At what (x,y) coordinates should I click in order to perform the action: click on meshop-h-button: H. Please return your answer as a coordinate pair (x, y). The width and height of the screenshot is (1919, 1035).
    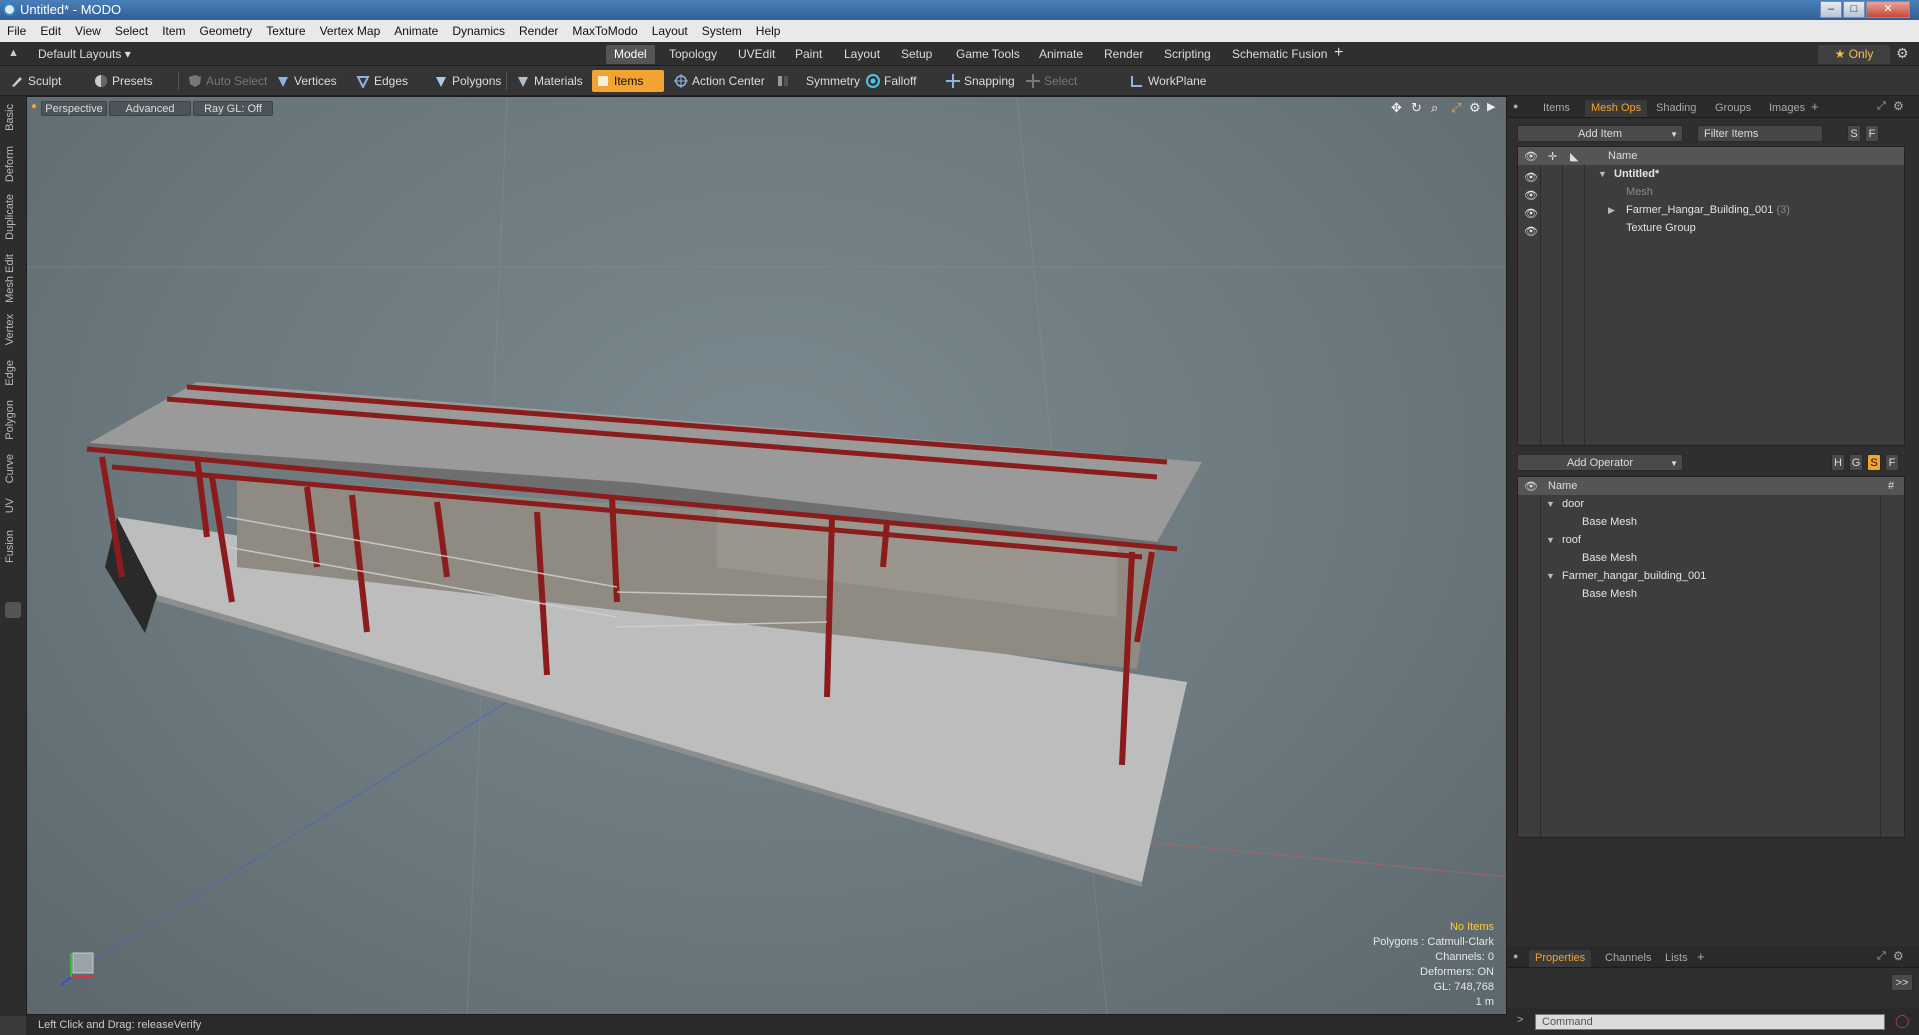
    Looking at the image, I should click on (1838, 462).